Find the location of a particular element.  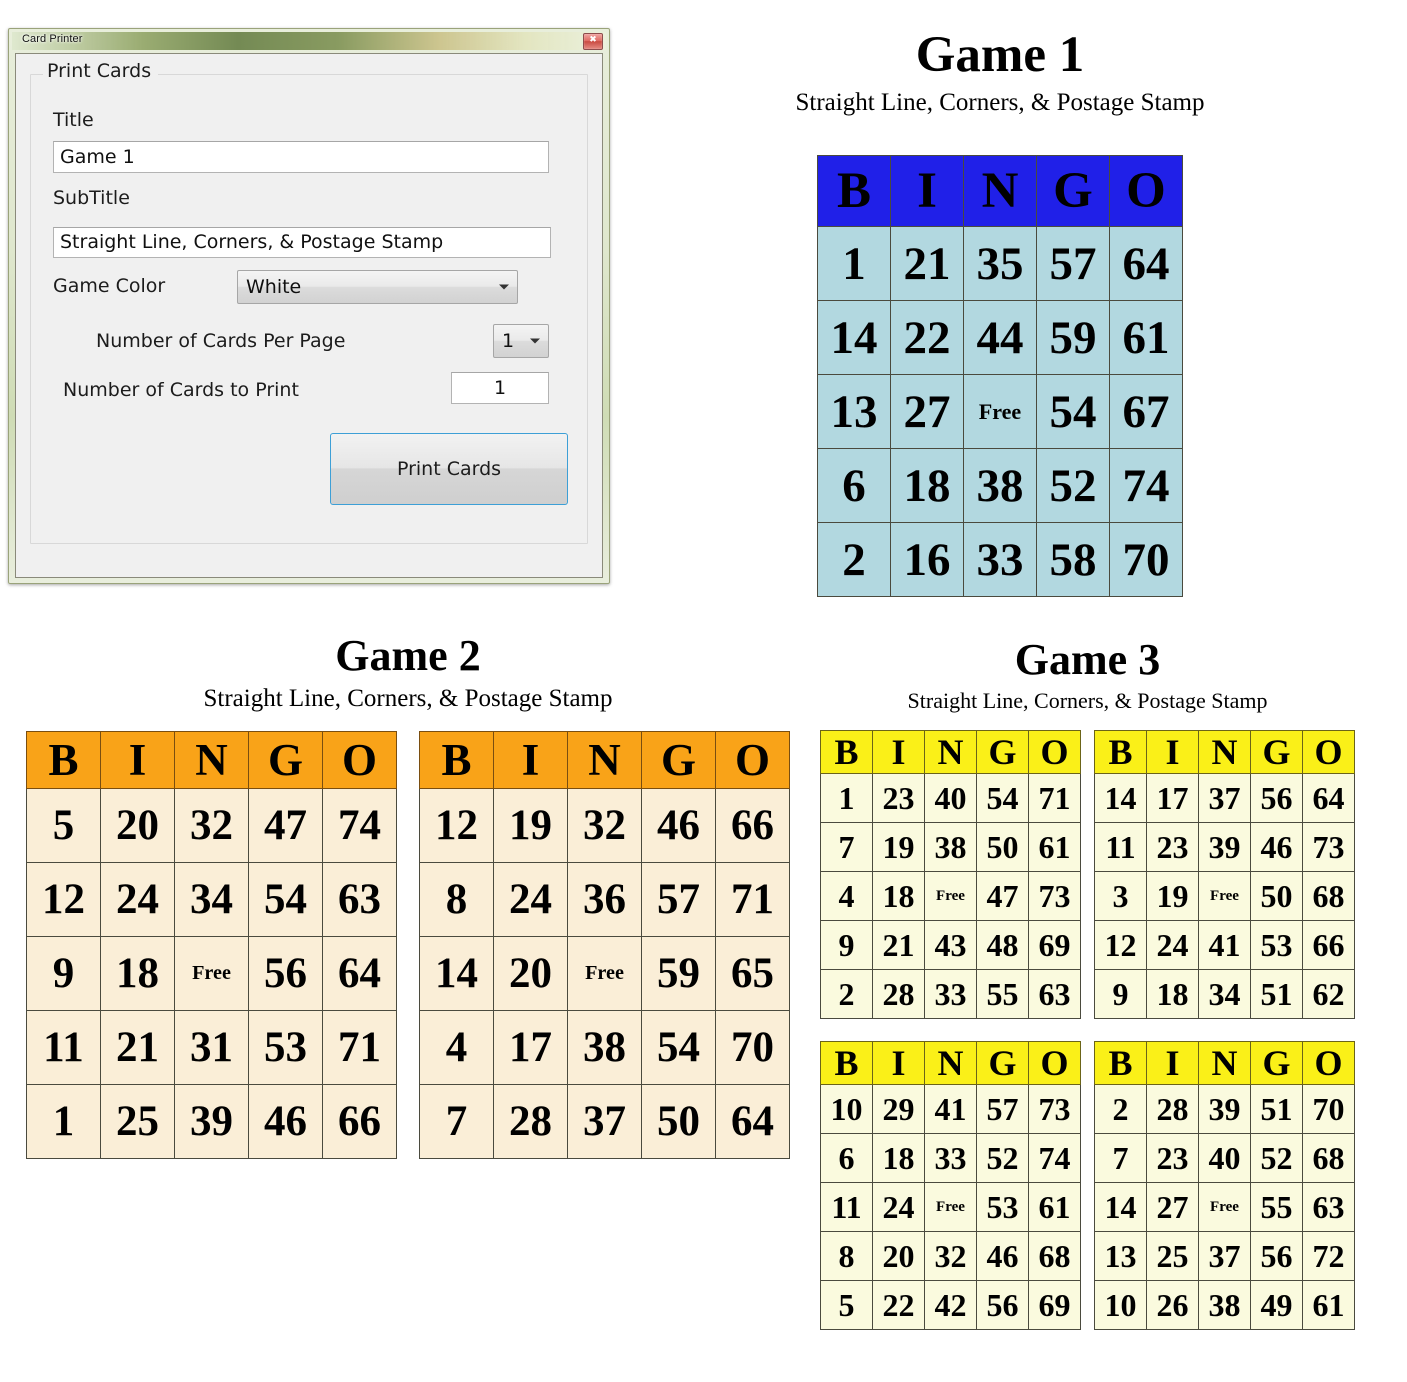

close-icon: ✖ is located at coordinates (593, 41).